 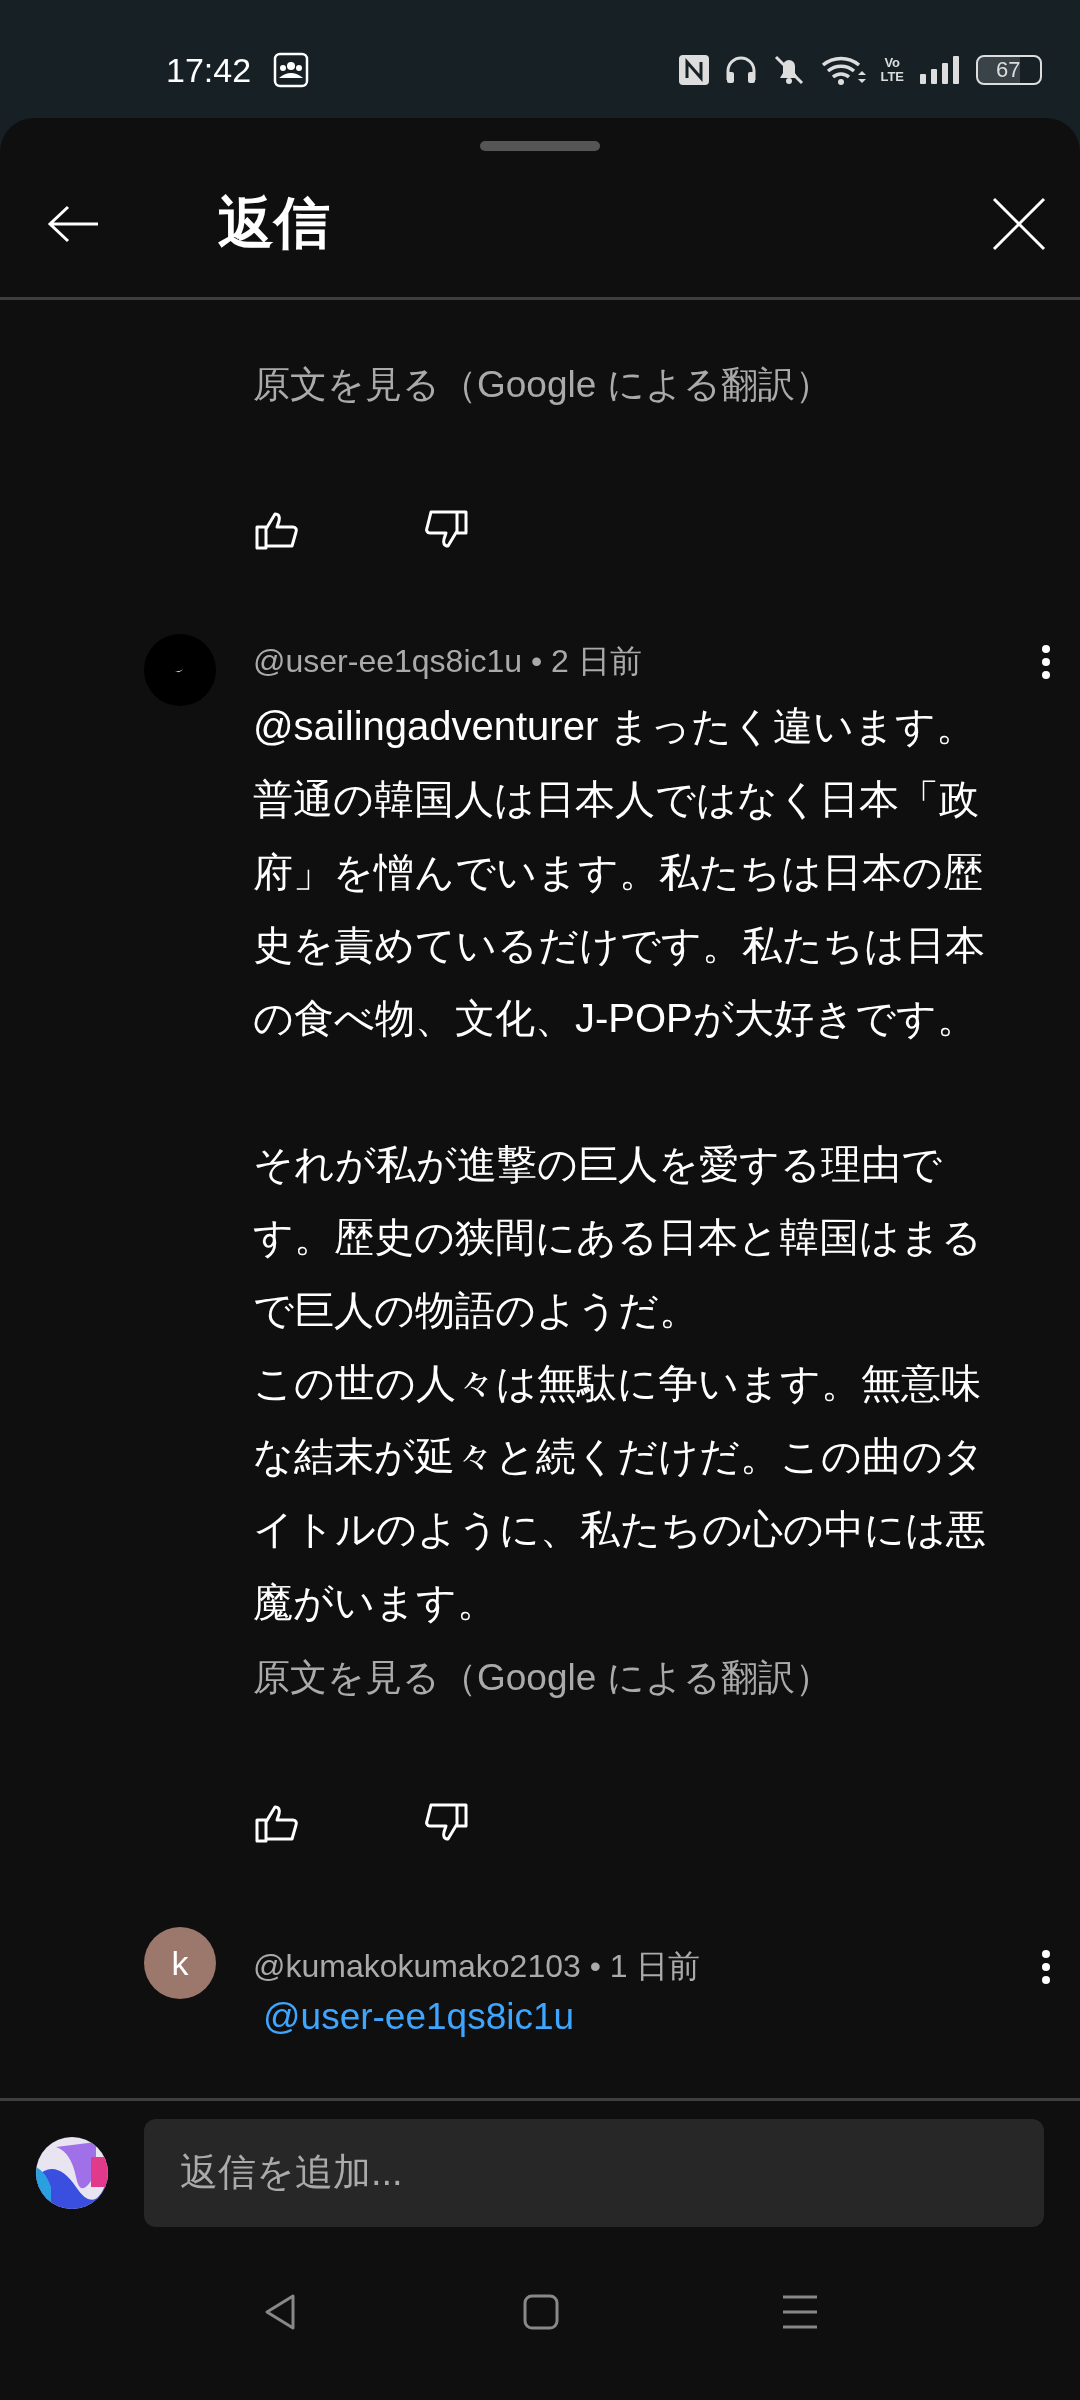 What do you see at coordinates (620, 1493) in the screenshot?
I see `comment-text: この世の人々は無駄に争います。無意味な結末が延々と続くだけだ。この曲のタイトルのように、私たちの心の中には悪魔がいます。` at bounding box center [620, 1493].